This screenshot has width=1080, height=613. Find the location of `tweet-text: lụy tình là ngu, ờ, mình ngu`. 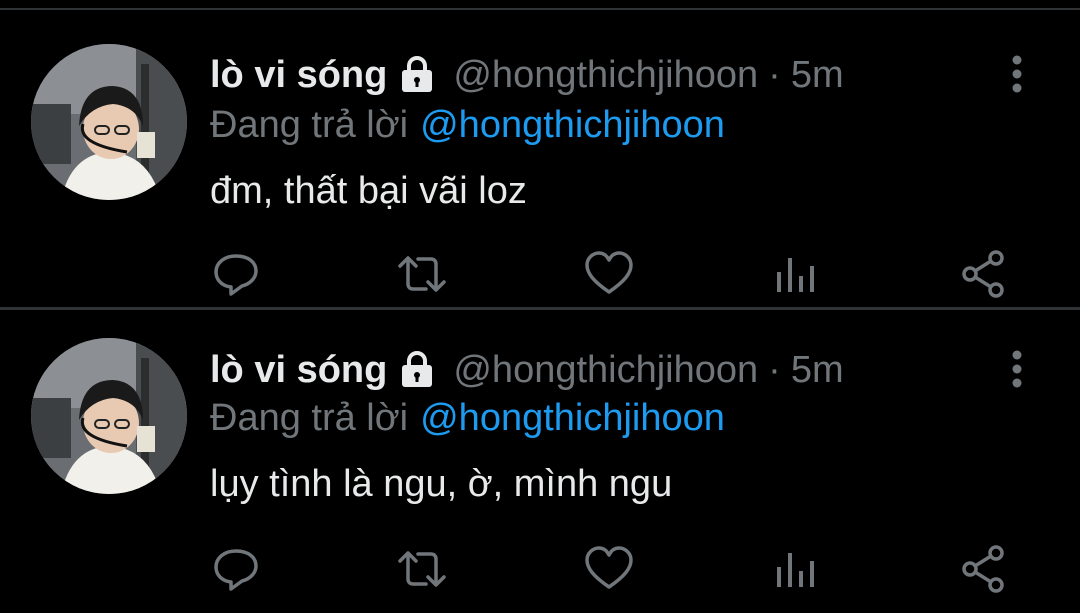

tweet-text: lụy tình là ngu, ờ, mình ngu is located at coordinates (441, 484).